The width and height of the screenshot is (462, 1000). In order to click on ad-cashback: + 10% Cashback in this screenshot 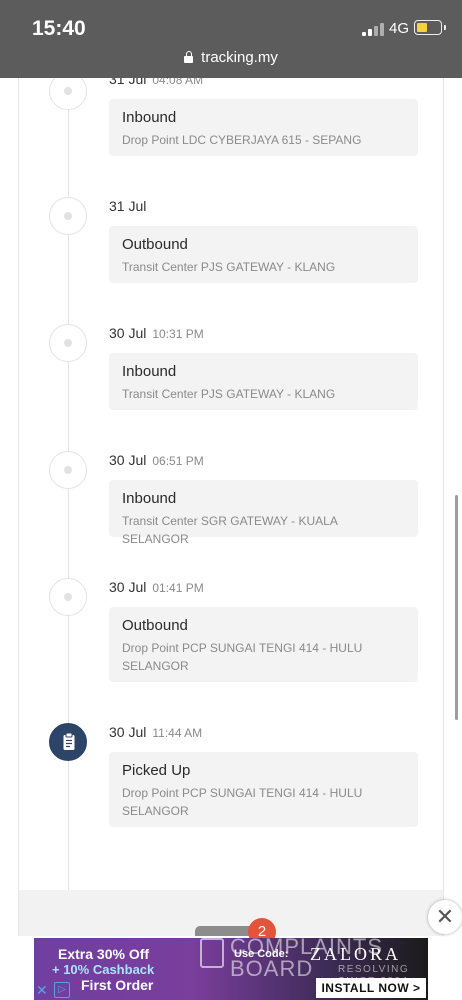, I will do `click(103, 969)`.